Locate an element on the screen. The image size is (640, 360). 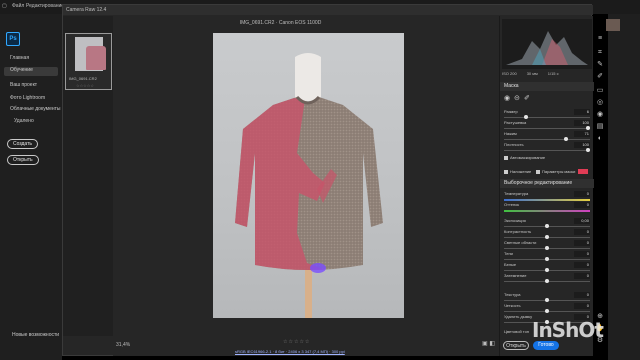
adjust-row: Тени 0 is located at coordinates (547, 254).